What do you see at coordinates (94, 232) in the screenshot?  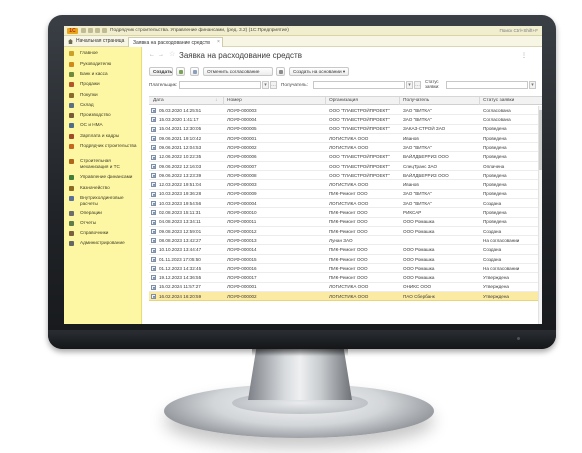 I see `sidebar-item-label: Справочники` at bounding box center [94, 232].